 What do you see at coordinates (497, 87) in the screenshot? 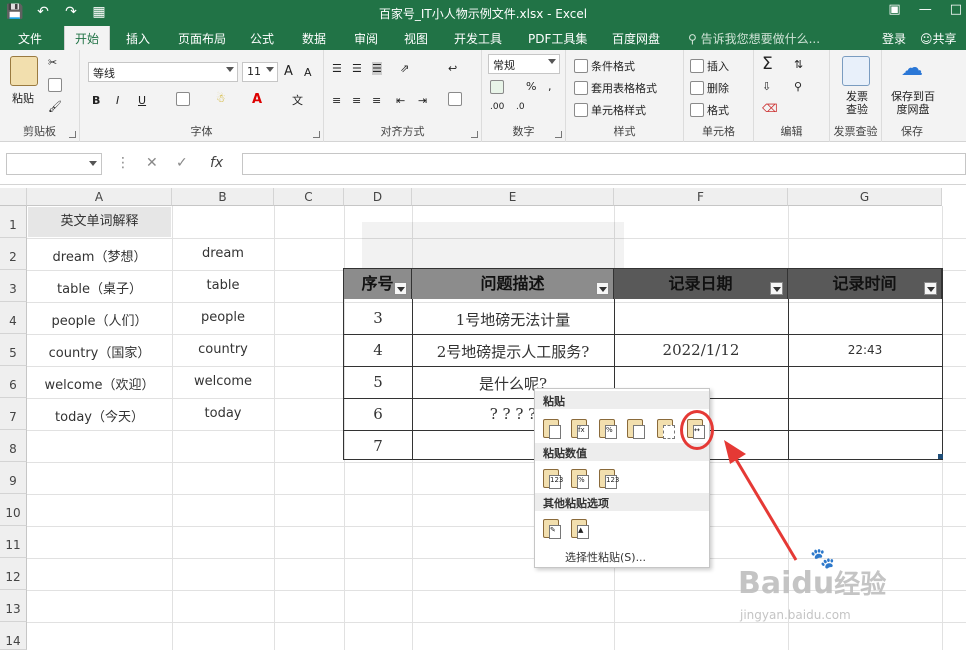
I see `accounting-icon` at bounding box center [497, 87].